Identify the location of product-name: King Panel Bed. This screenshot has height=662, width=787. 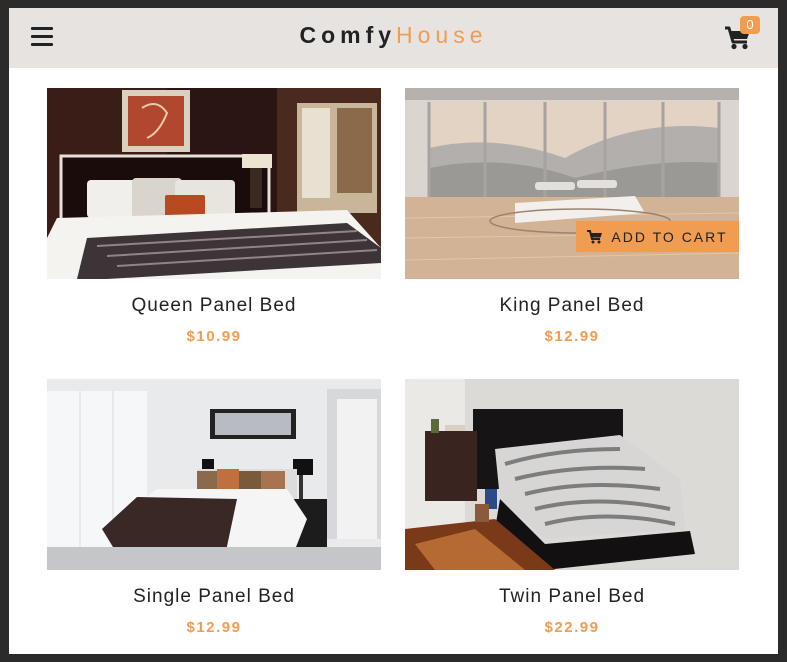
(572, 305).